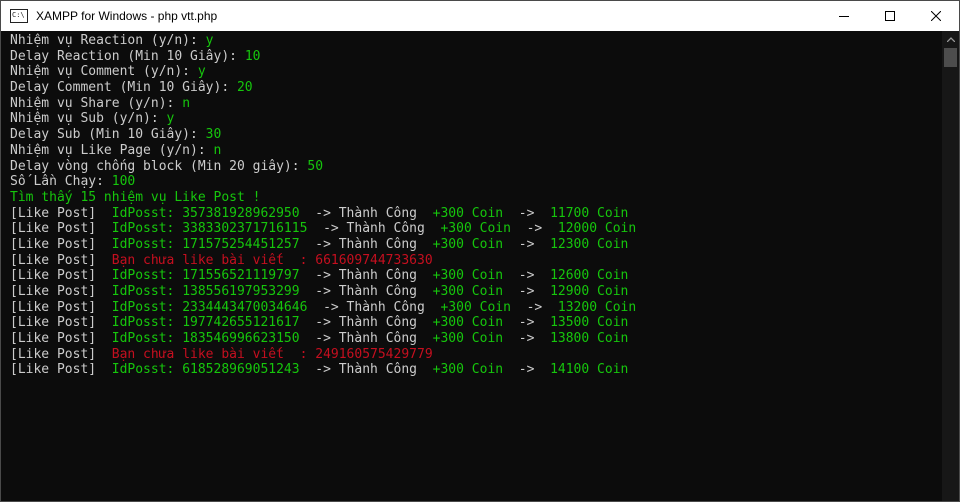 Image resolution: width=960 pixels, height=502 pixels. What do you see at coordinates (159, 166) in the screenshot?
I see `config-label: Delay vòng chống block (Min 20 giây):` at bounding box center [159, 166].